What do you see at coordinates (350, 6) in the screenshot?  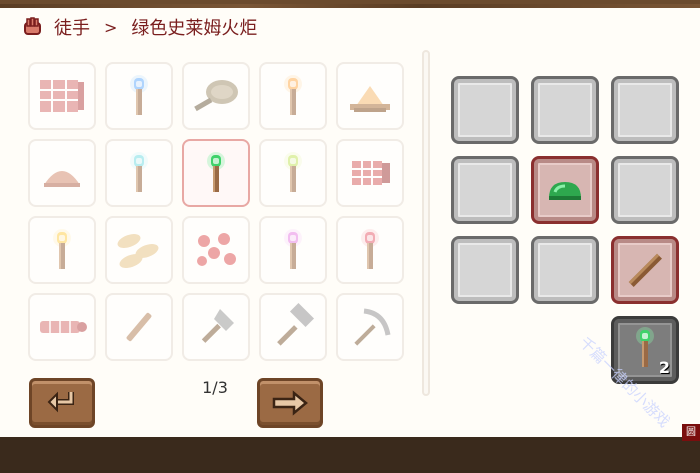 I see `top-wood-strip` at bounding box center [350, 6].